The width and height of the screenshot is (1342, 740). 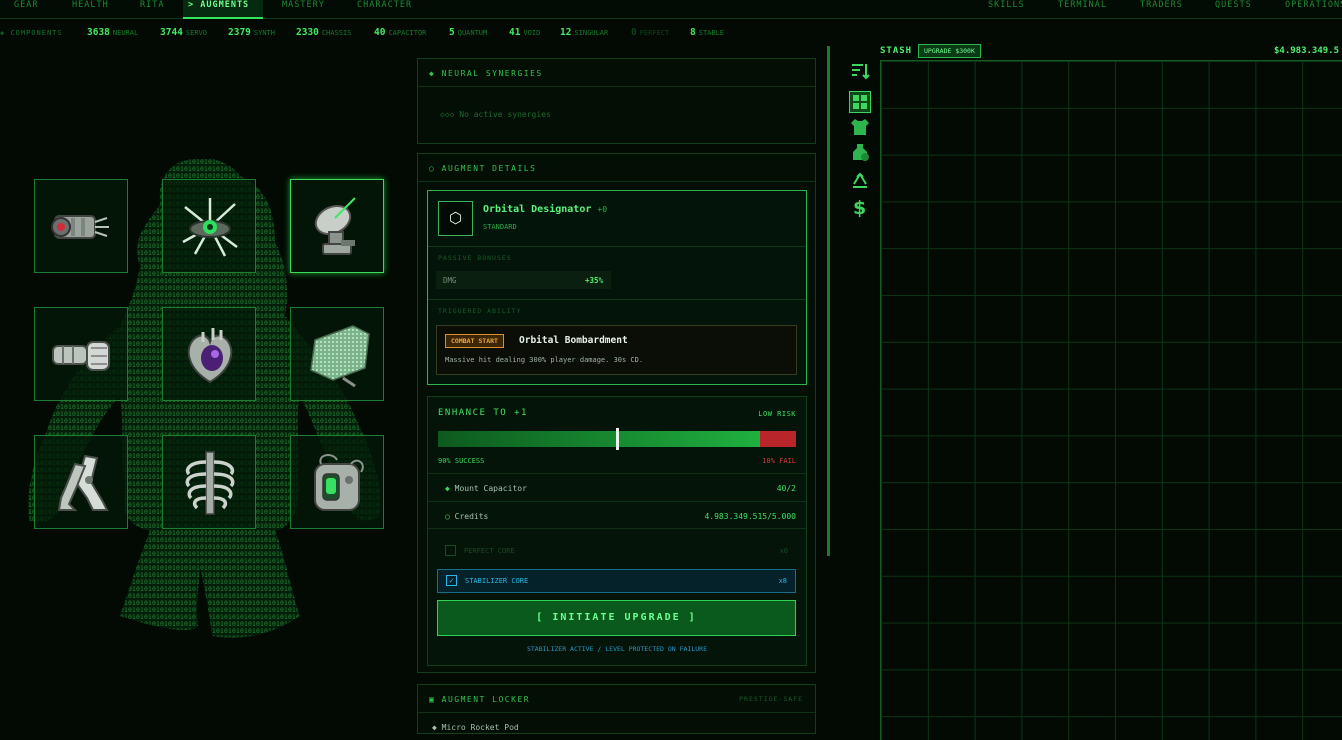 I want to click on augment-slot-capacitor-battery, so click(x=337, y=482).